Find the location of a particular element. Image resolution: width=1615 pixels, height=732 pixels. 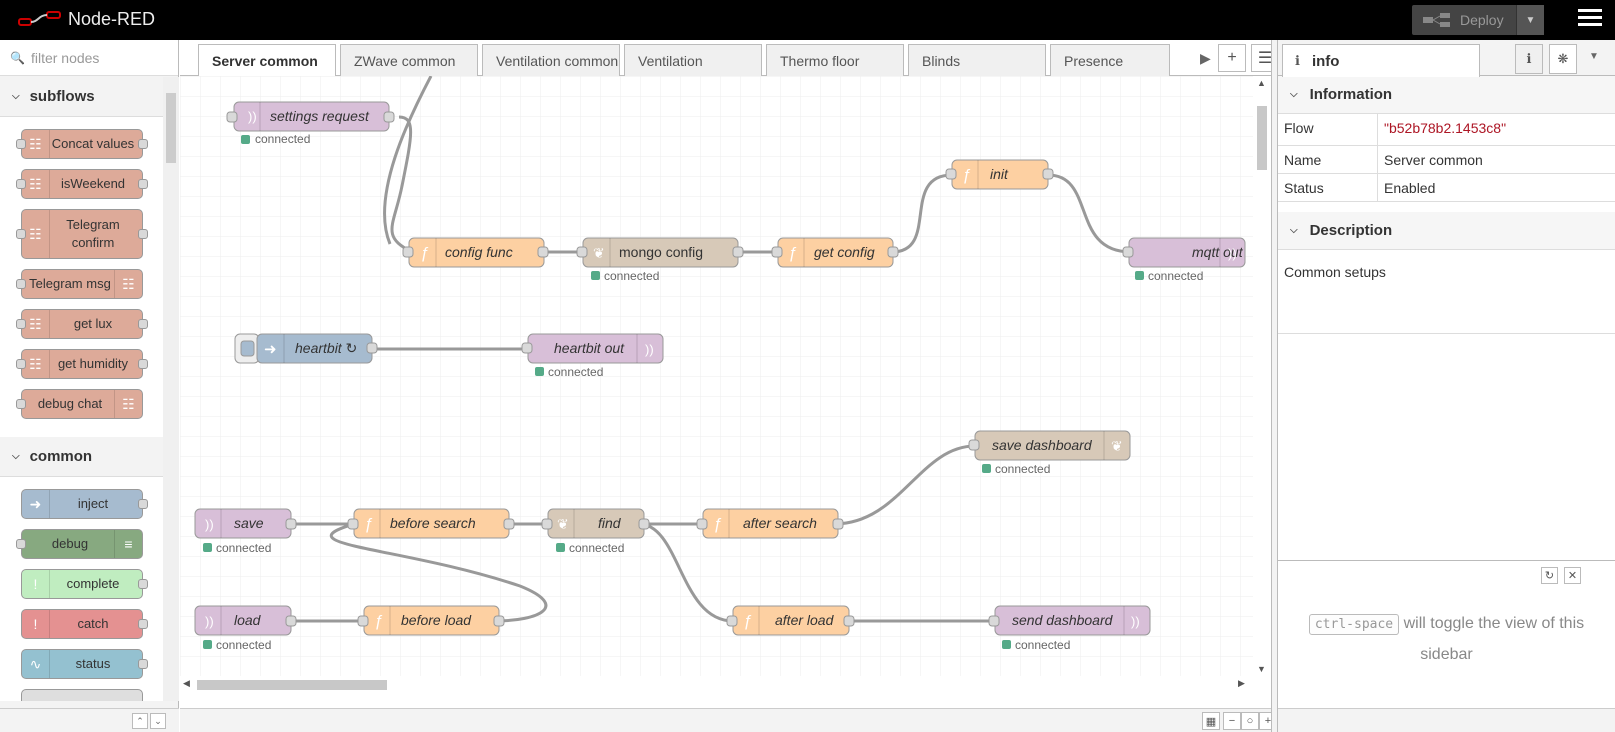

palette-node-debug-chat: debug chat ☷ is located at coordinates (79, 404).